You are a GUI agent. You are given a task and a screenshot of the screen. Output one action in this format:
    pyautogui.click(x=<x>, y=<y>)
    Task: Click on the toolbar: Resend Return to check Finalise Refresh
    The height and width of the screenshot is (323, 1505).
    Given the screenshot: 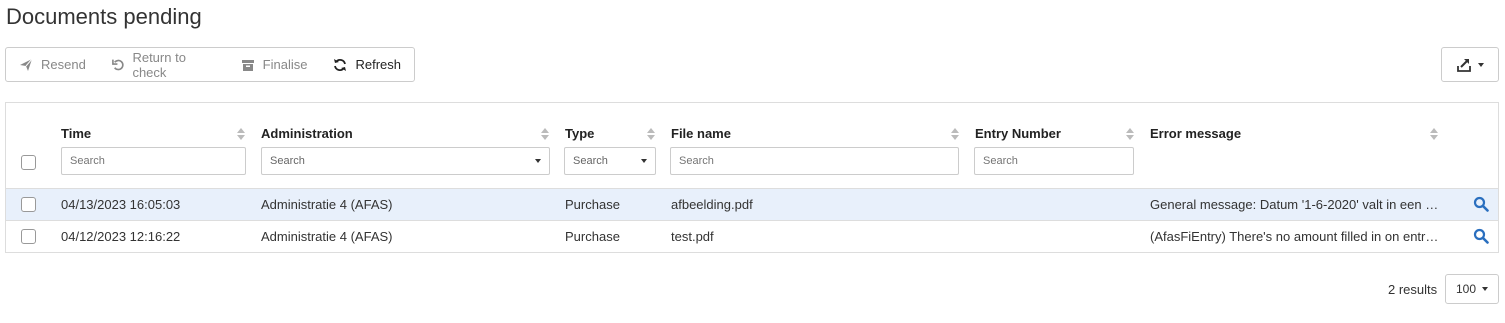 What is the action you would take?
    pyautogui.click(x=210, y=64)
    